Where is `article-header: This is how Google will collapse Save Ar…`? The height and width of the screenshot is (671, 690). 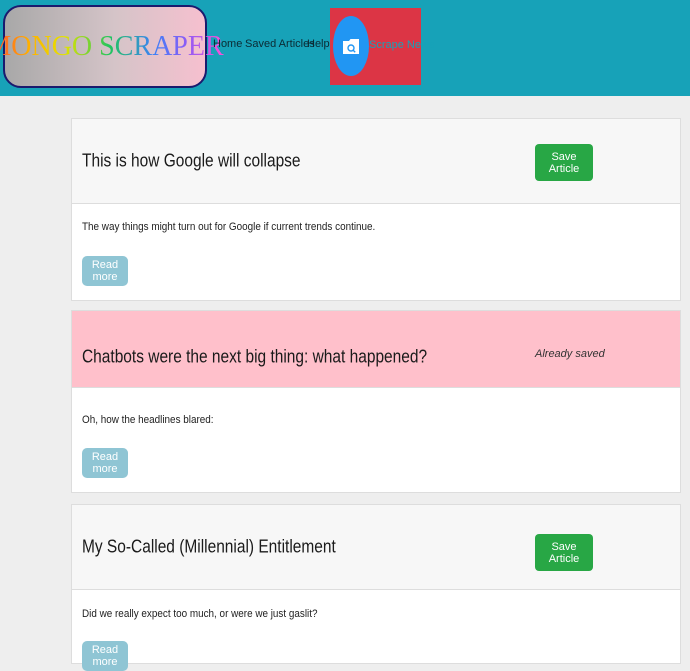 article-header: This is how Google will collapse Save Ar… is located at coordinates (376, 161).